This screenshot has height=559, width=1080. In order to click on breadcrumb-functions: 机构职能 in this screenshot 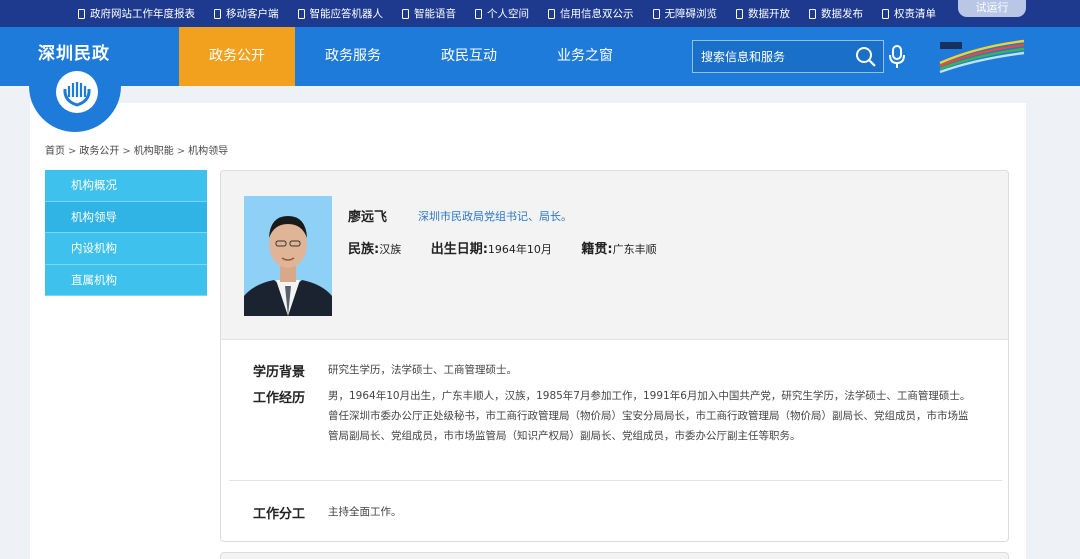, I will do `click(154, 151)`.